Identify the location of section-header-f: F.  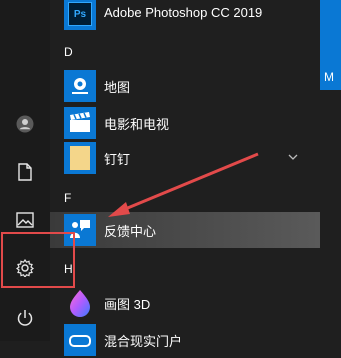
(67, 198).